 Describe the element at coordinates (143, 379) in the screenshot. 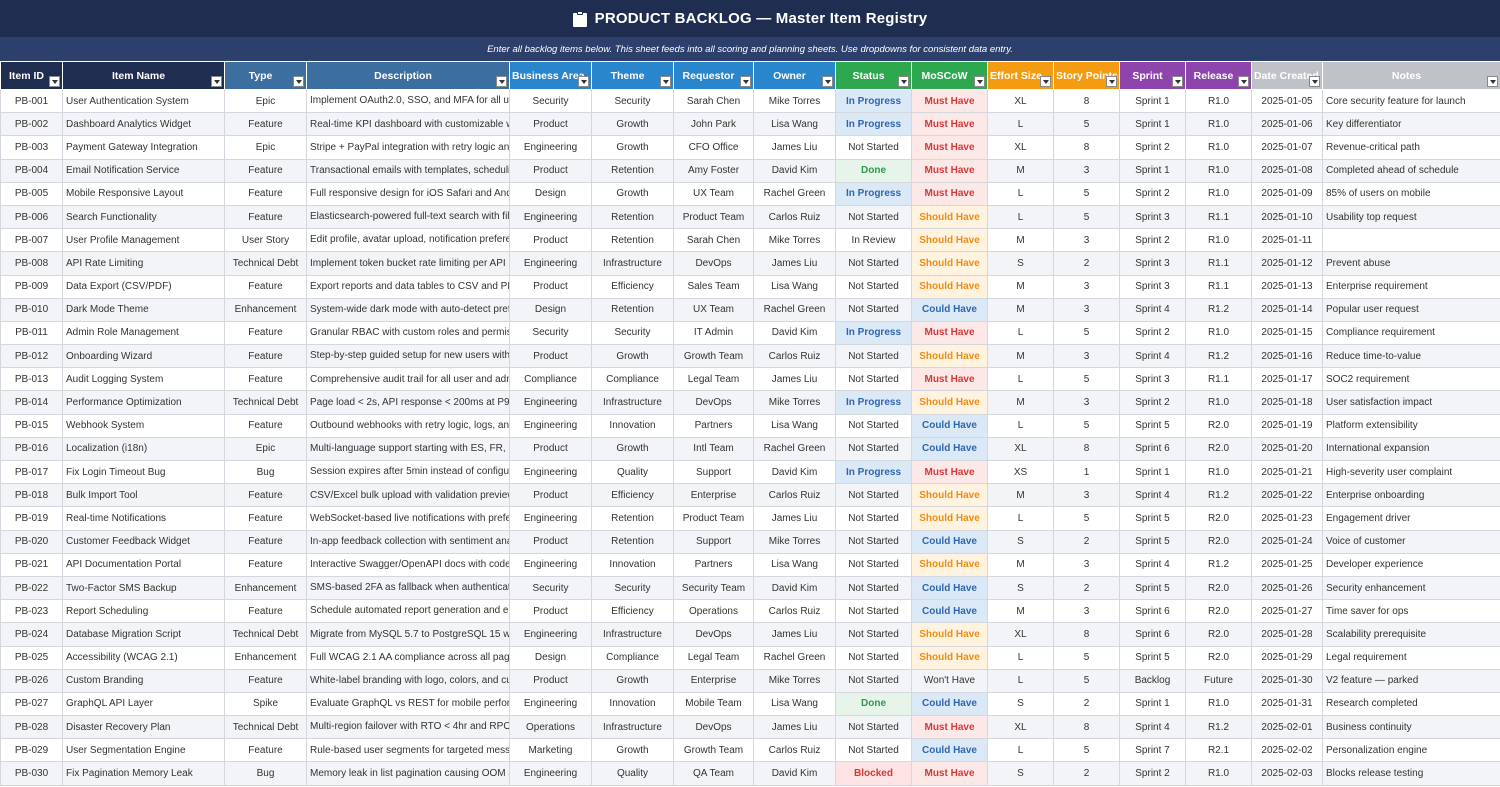

I see `cell-item-name: Audit Logging System` at that location.